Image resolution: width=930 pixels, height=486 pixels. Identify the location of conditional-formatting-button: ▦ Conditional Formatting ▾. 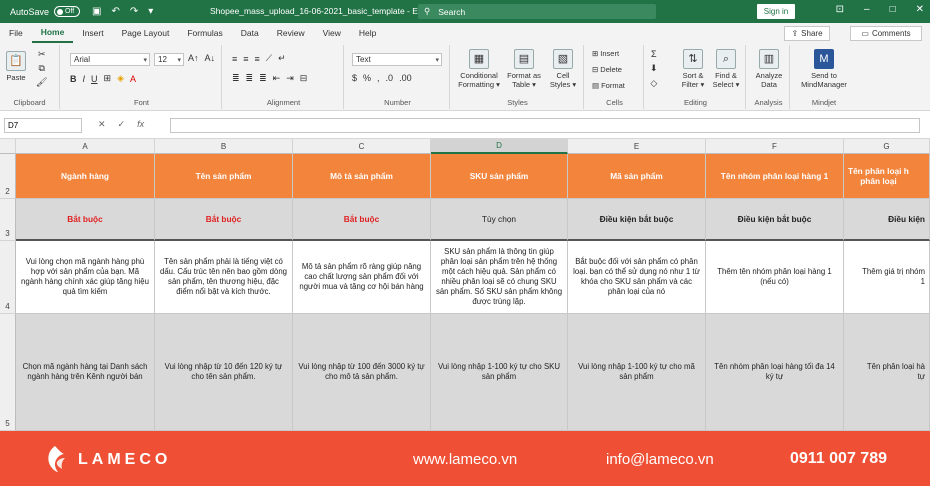
(479, 69).